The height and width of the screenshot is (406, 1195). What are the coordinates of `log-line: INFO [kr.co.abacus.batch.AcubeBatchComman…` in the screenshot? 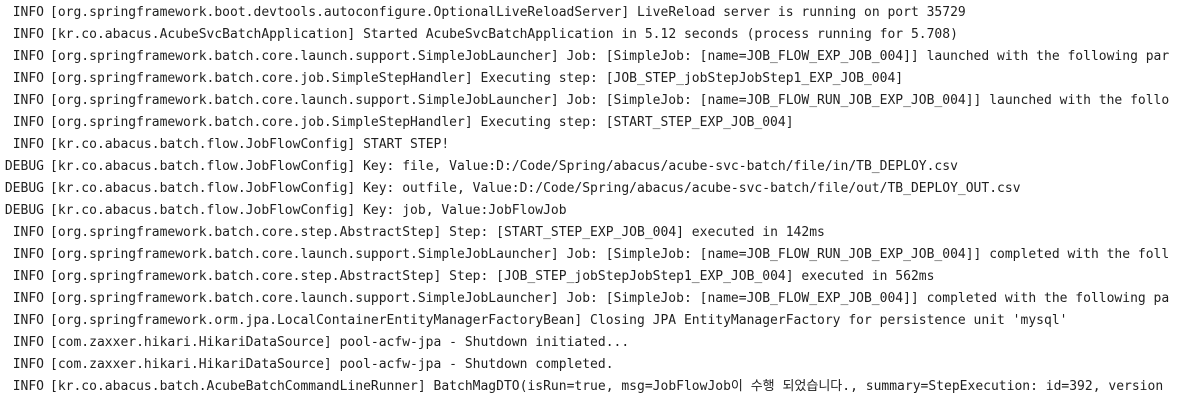 It's located at (597, 387).